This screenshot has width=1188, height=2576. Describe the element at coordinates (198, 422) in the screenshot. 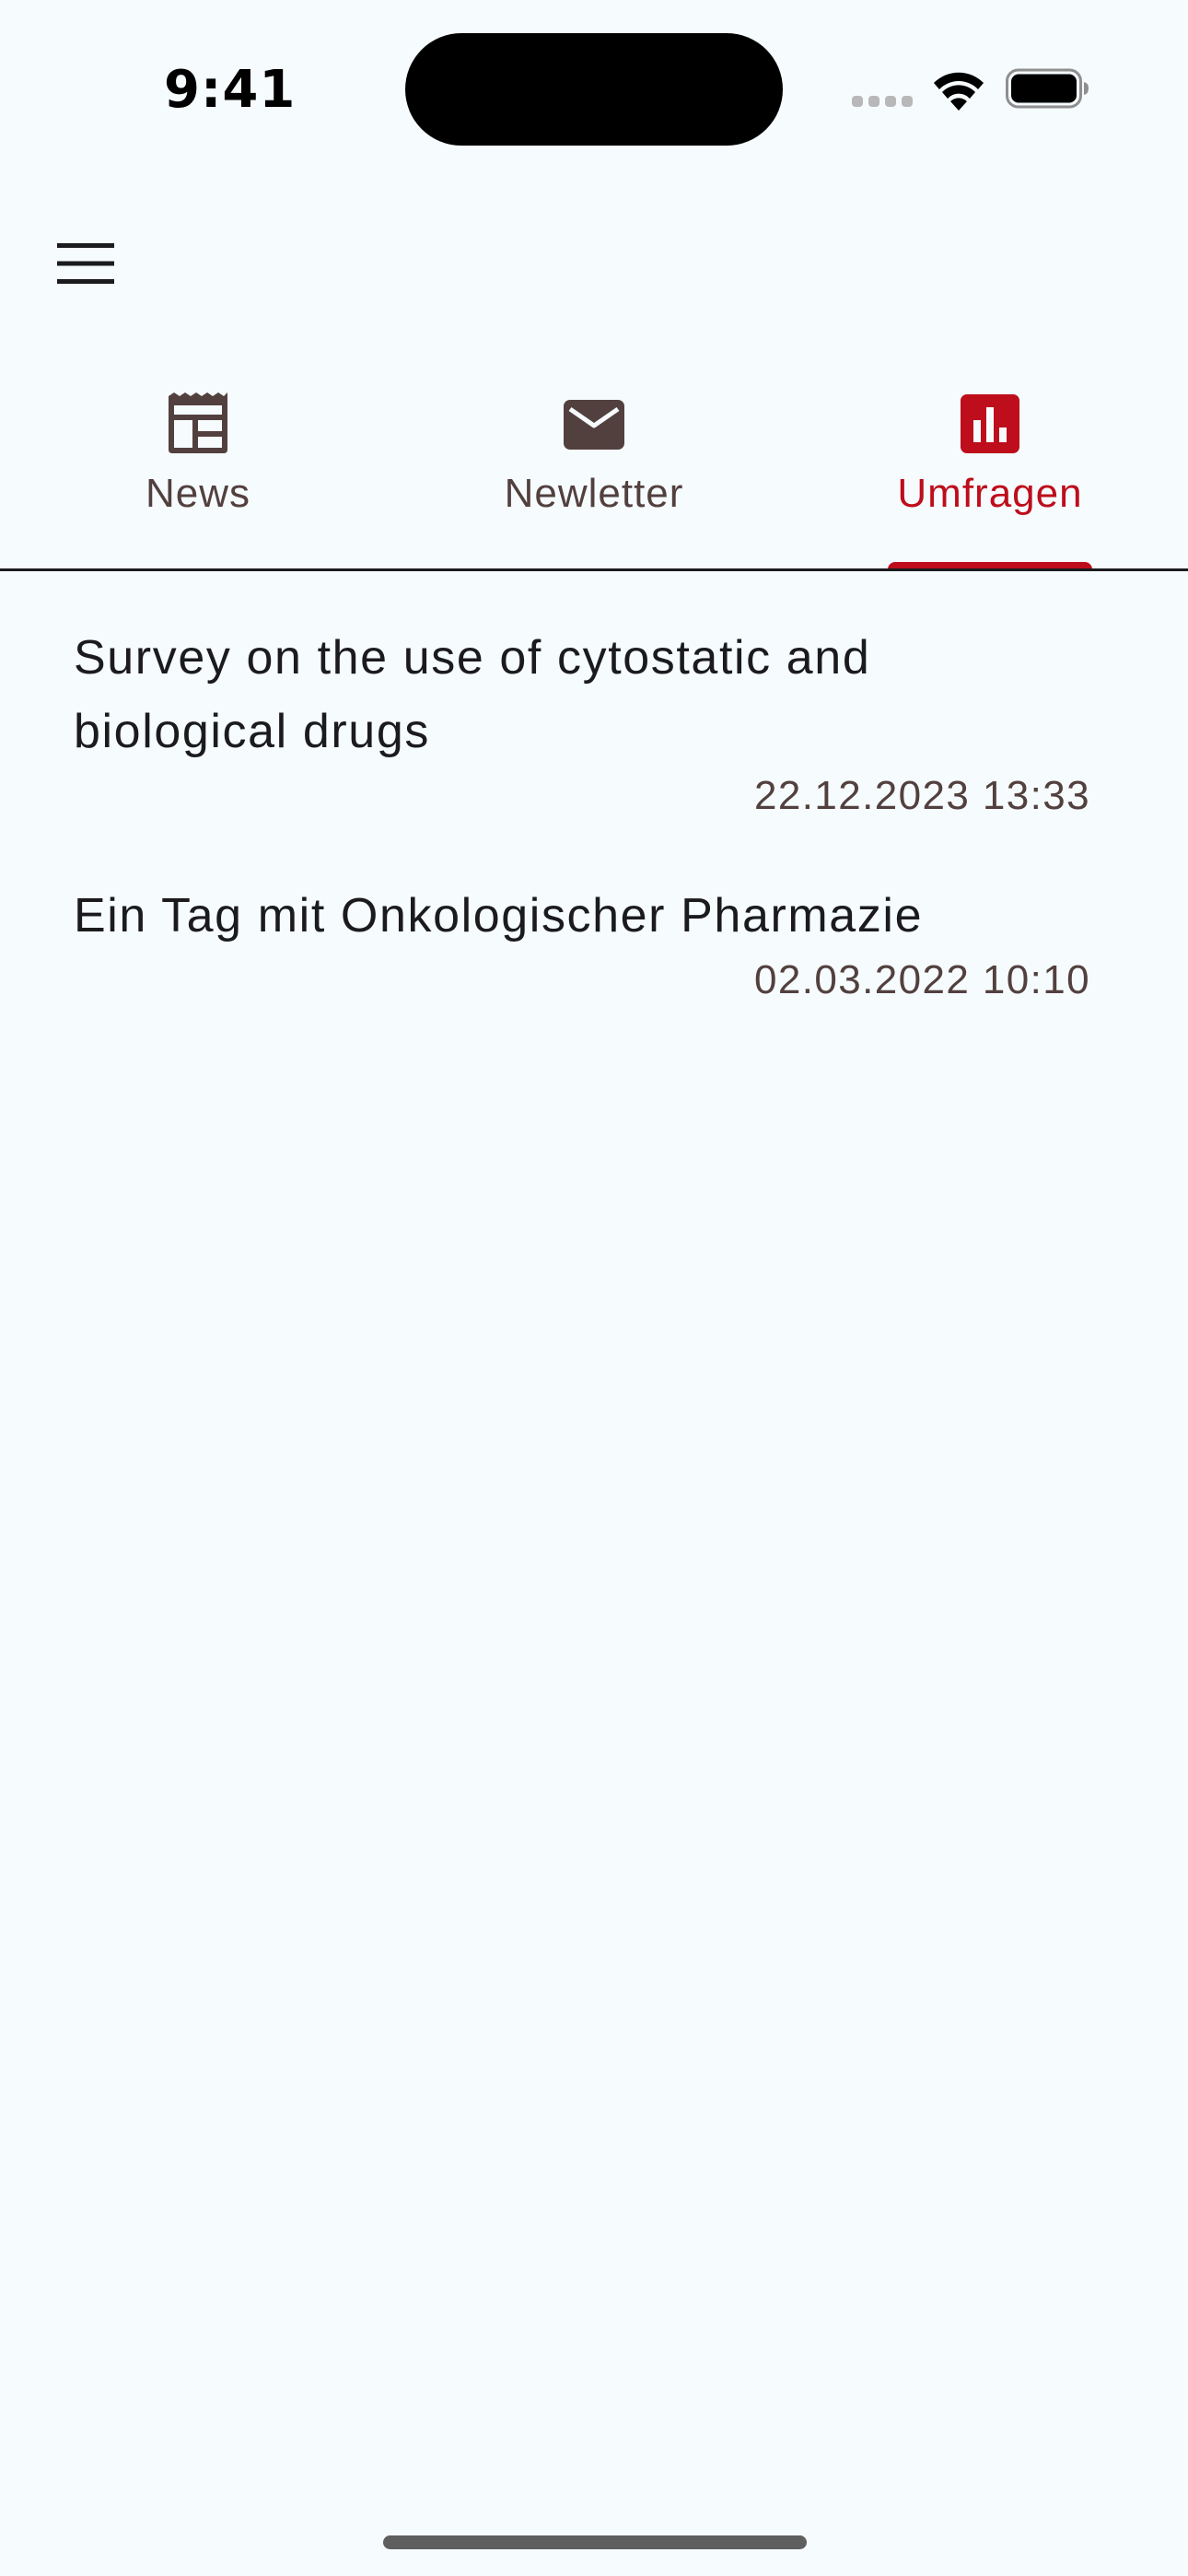

I see `newspaper-icon` at that location.